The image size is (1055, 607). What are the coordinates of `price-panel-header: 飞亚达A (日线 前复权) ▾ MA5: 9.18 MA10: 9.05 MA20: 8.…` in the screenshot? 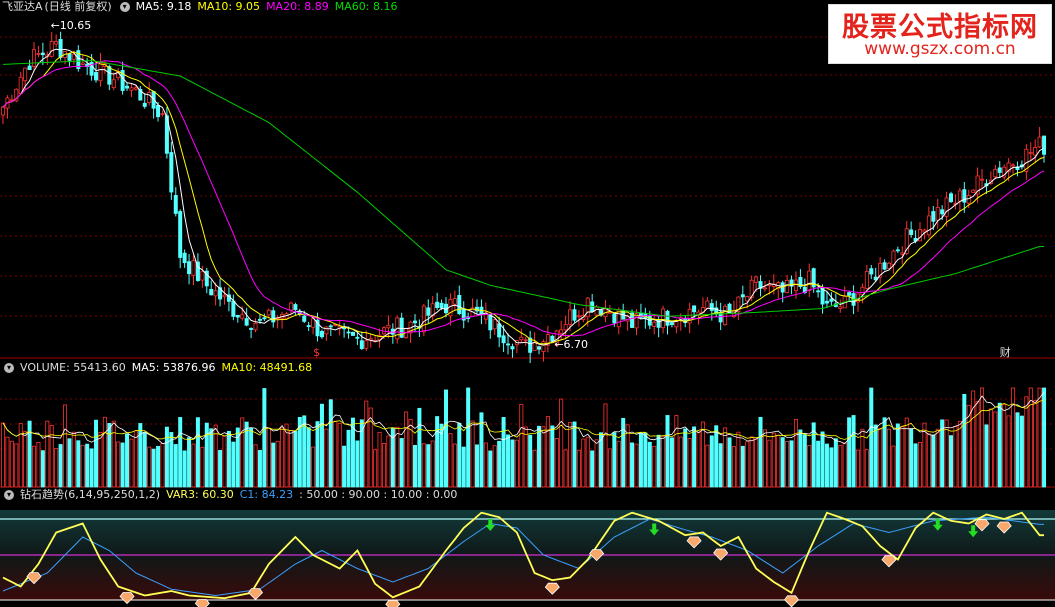 It's located at (203, 7).